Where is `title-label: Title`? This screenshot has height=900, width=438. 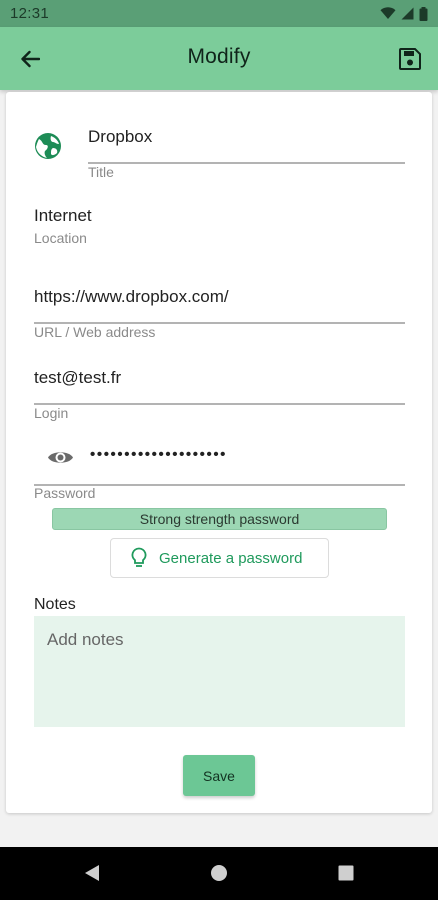
title-label: Title is located at coordinates (101, 172).